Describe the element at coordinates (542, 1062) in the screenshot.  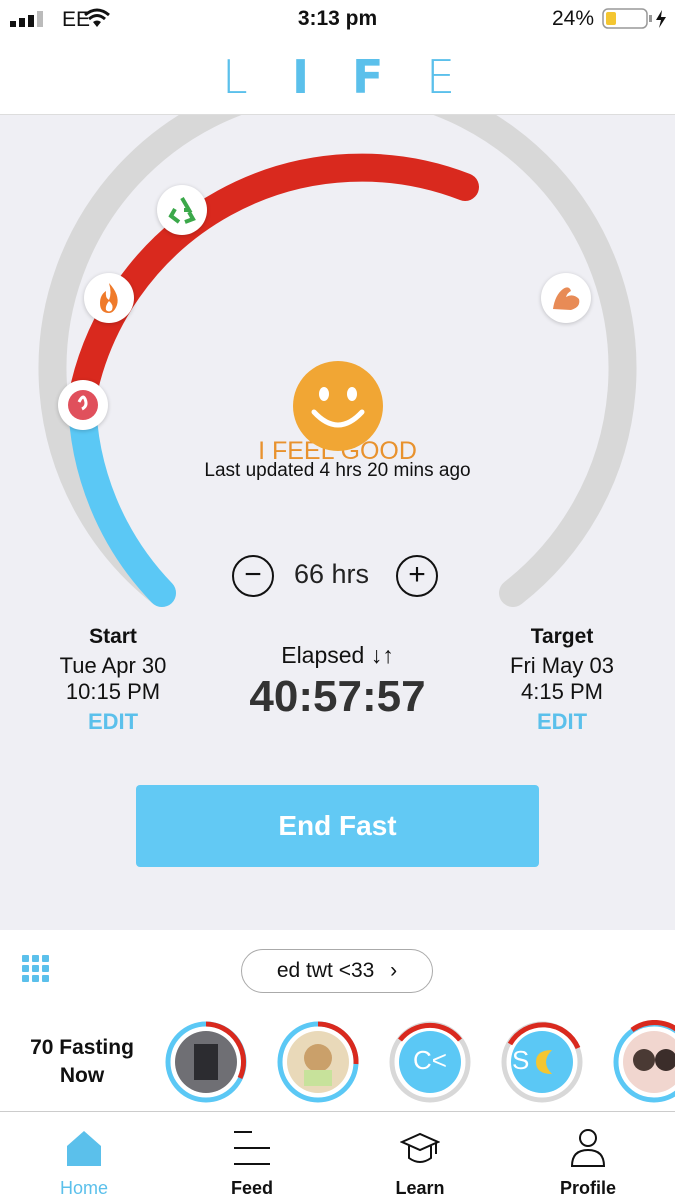
I see `member-avatar: S` at that location.